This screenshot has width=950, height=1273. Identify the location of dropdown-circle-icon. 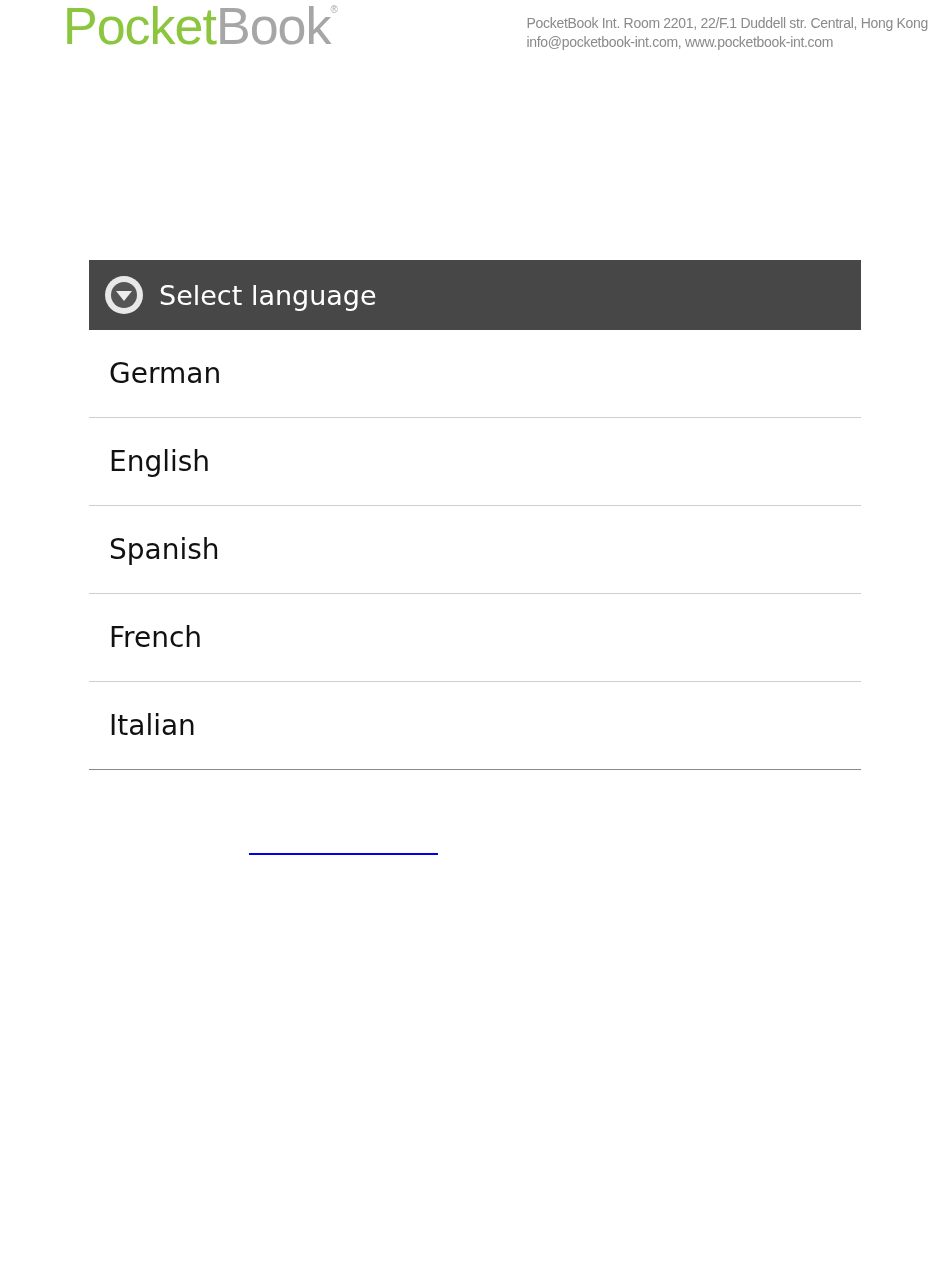
(124, 295).